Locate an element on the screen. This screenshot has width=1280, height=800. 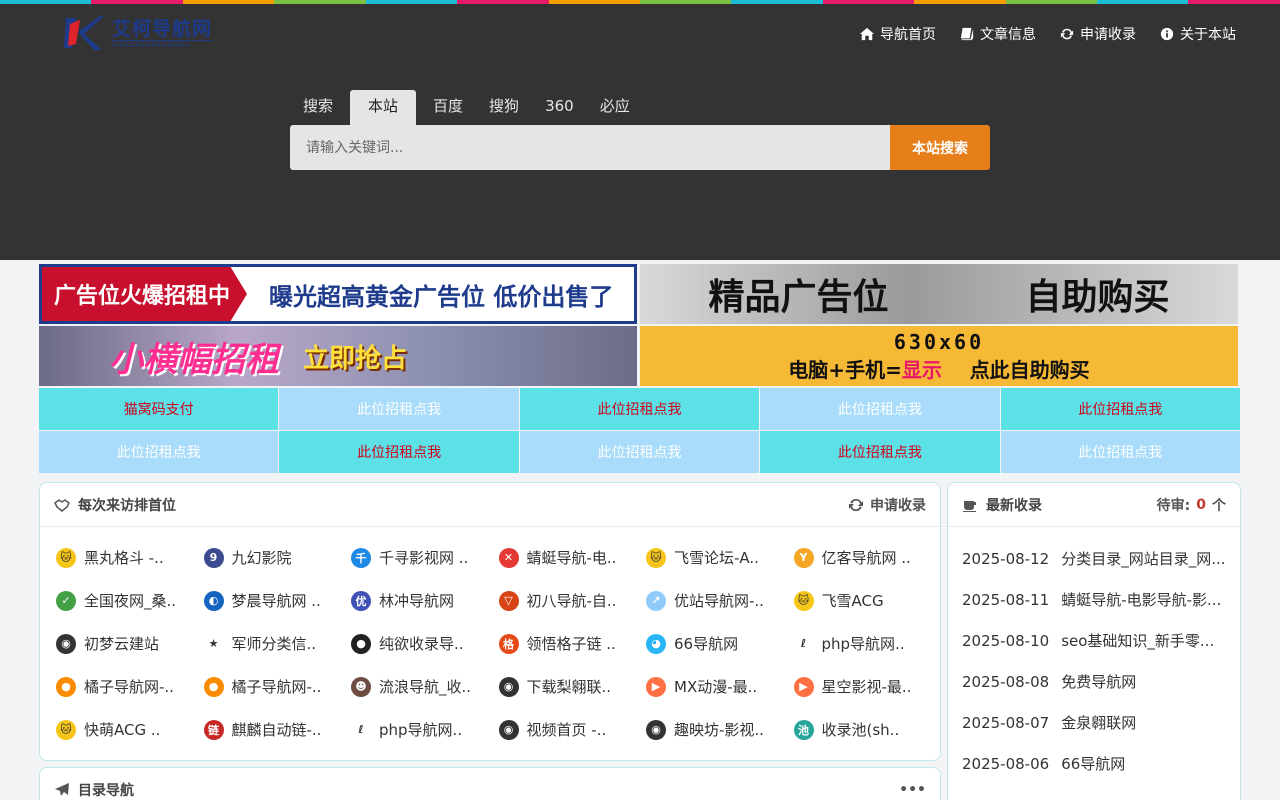
site-favicon-icon: ★ is located at coordinates (213, 643).